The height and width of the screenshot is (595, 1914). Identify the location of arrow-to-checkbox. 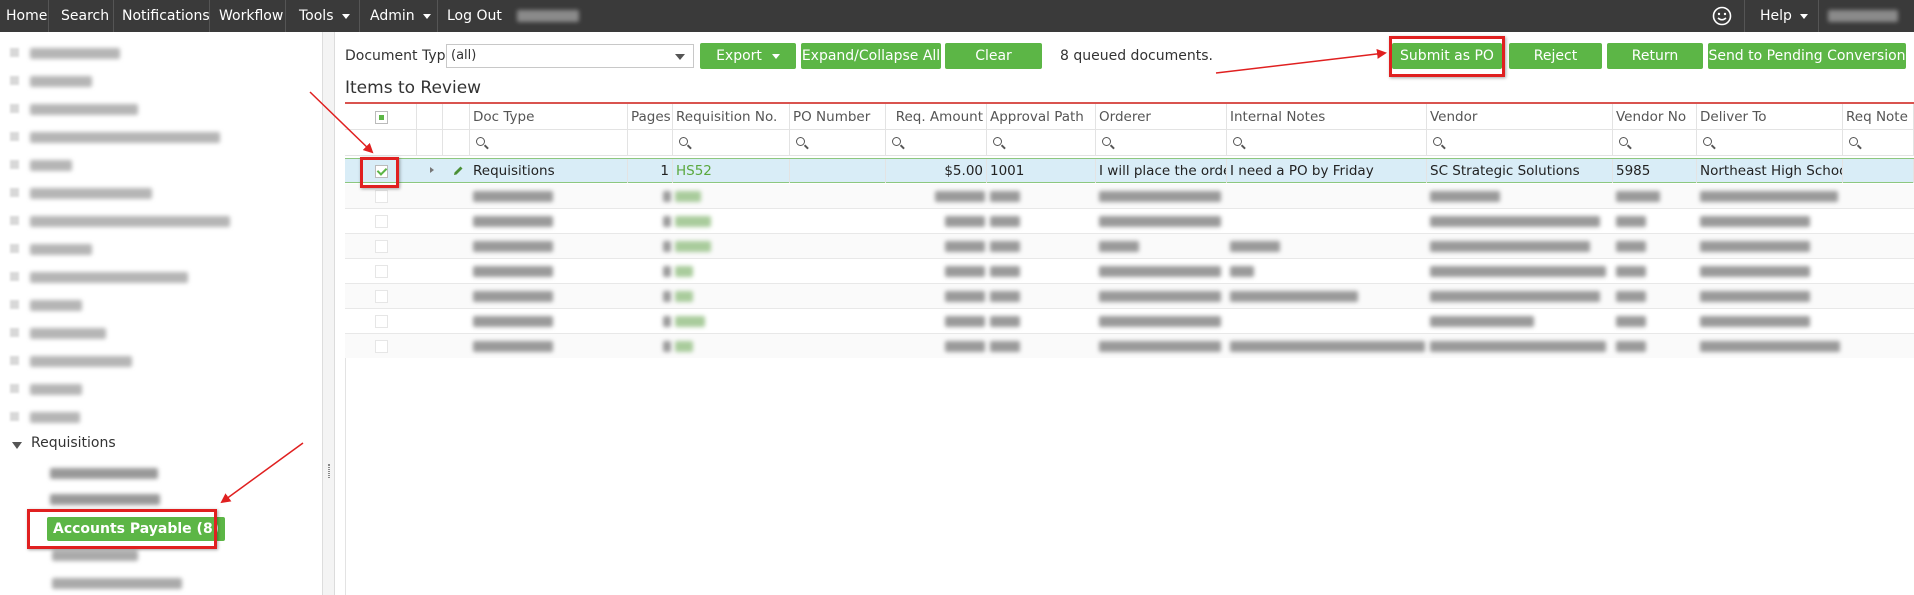
(341, 122).